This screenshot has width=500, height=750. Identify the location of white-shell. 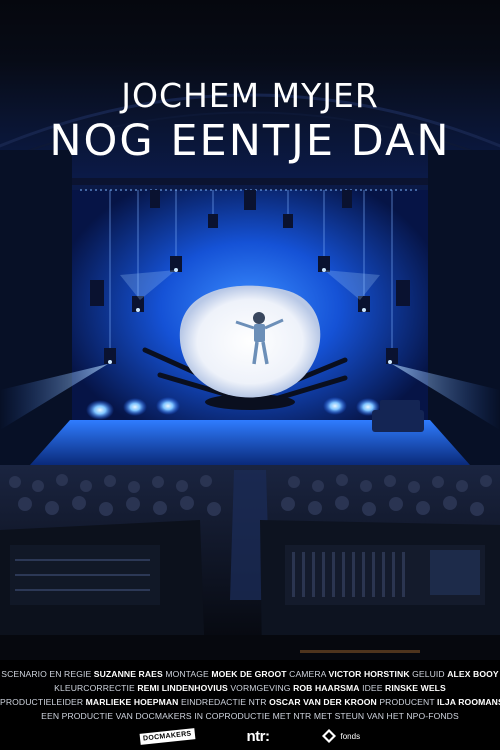
(250, 341).